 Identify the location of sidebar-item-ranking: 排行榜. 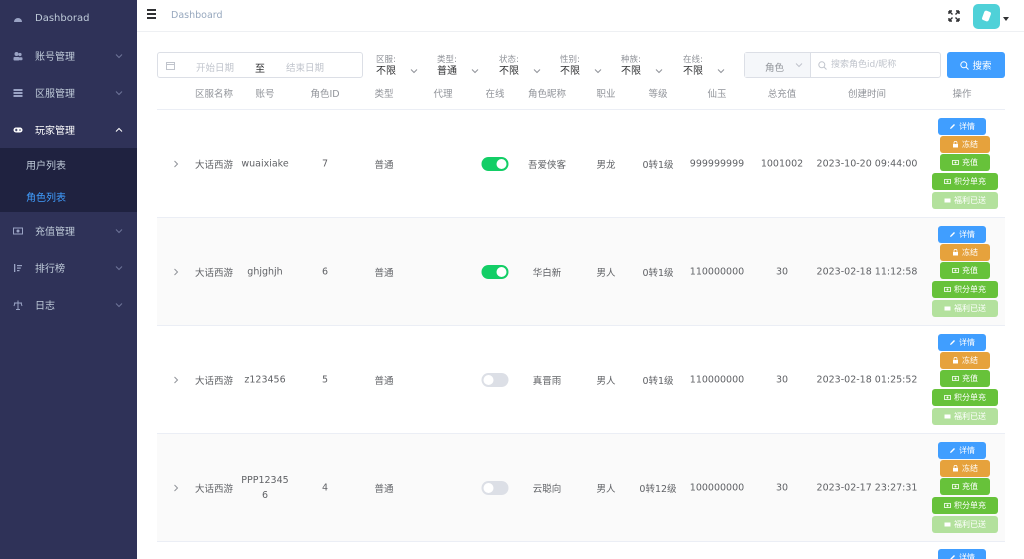
(68, 267).